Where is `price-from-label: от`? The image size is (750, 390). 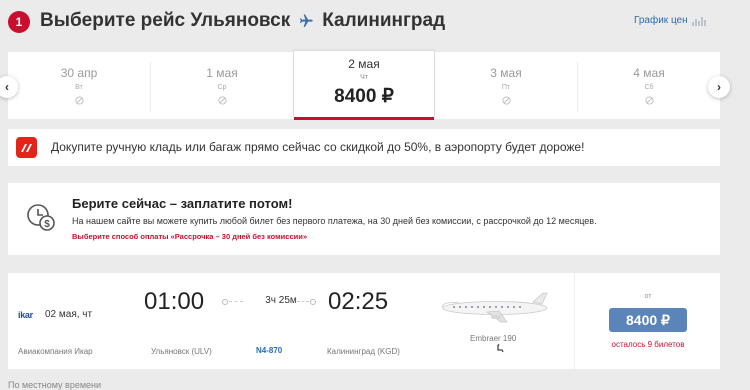 price-from-label: от is located at coordinates (648, 296).